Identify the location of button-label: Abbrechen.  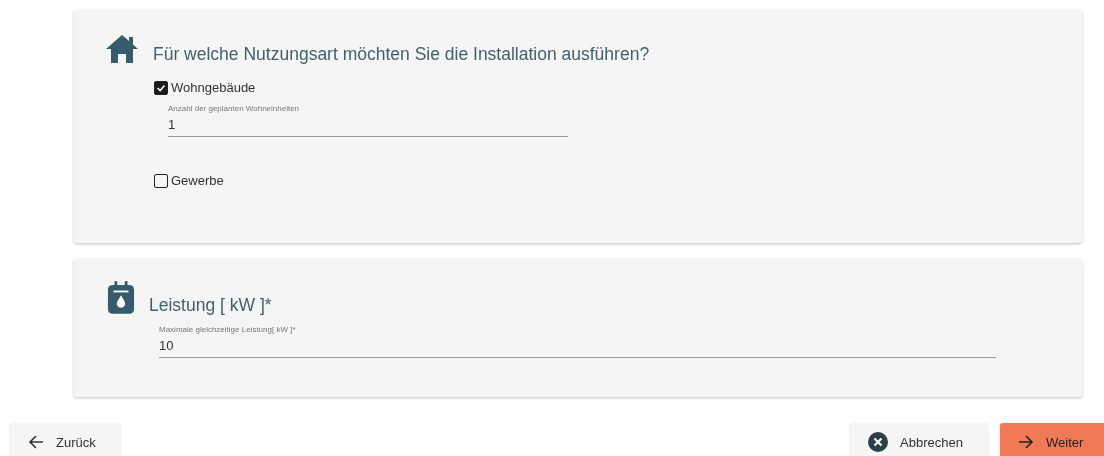
(931, 442).